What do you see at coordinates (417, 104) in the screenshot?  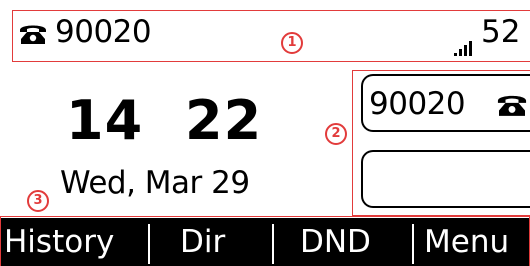 I see `line-key-label: 90020` at bounding box center [417, 104].